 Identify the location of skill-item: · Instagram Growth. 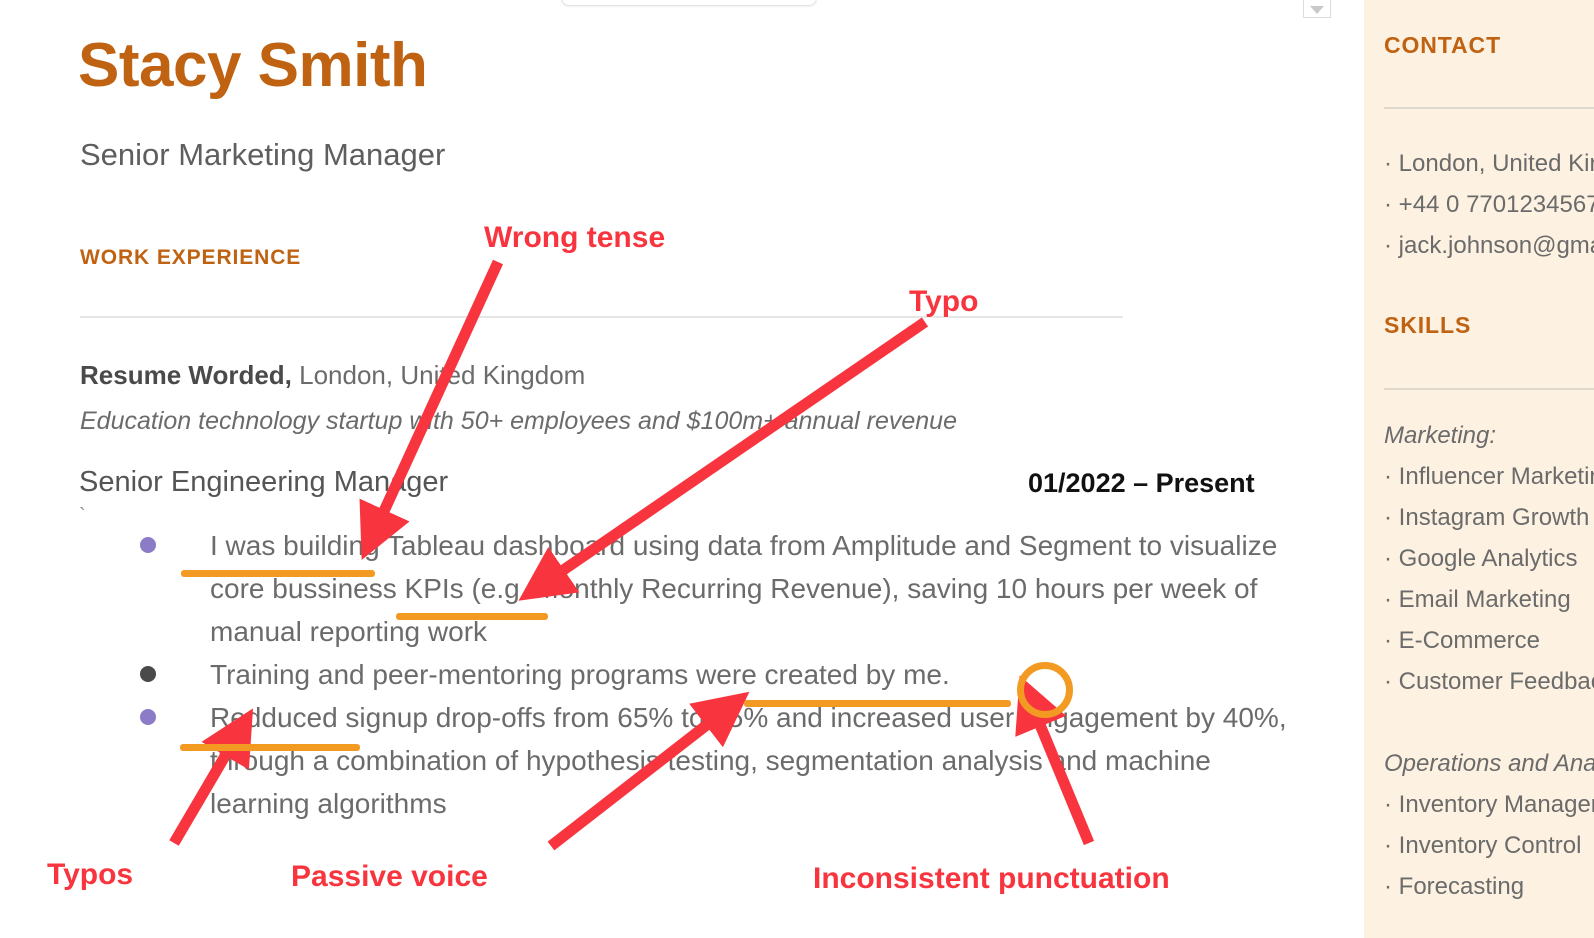
(1486, 518).